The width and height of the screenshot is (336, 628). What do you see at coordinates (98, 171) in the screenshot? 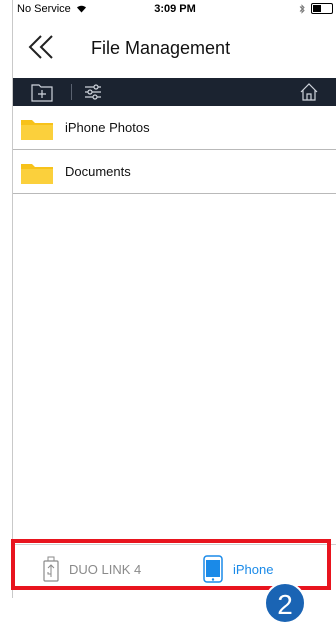
I see `file-name: Documents` at bounding box center [98, 171].